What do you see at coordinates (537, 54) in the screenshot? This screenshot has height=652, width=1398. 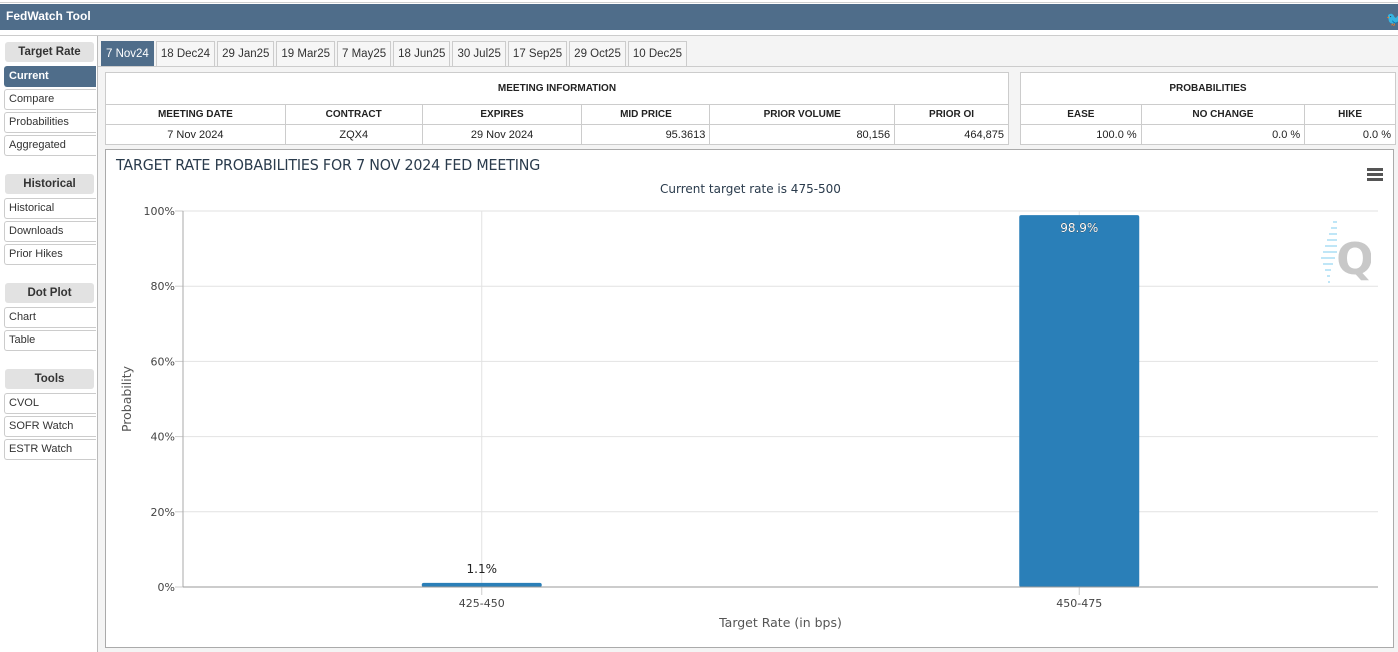 I see `tab-17-sep25: 17 Sep25` at bounding box center [537, 54].